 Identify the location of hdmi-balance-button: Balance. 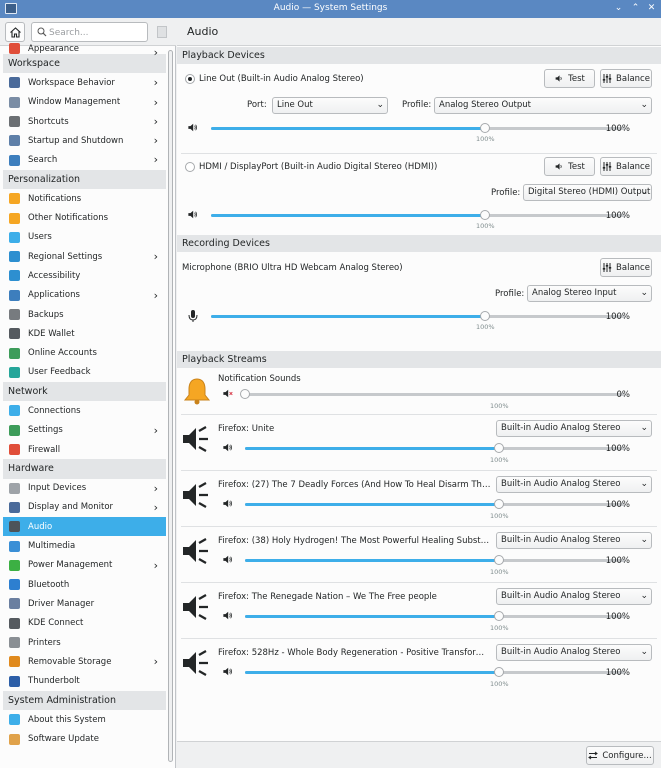
(626, 166).